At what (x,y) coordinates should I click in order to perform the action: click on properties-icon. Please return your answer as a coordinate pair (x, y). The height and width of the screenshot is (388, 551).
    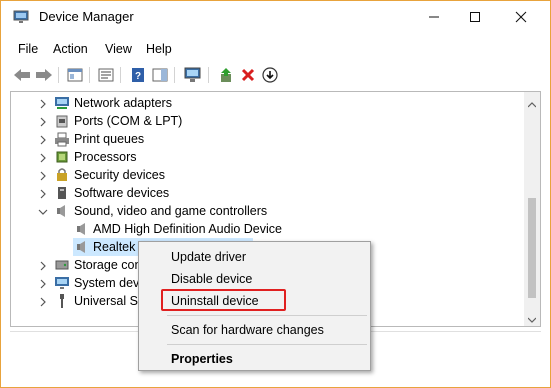
    Looking at the image, I should click on (106, 75).